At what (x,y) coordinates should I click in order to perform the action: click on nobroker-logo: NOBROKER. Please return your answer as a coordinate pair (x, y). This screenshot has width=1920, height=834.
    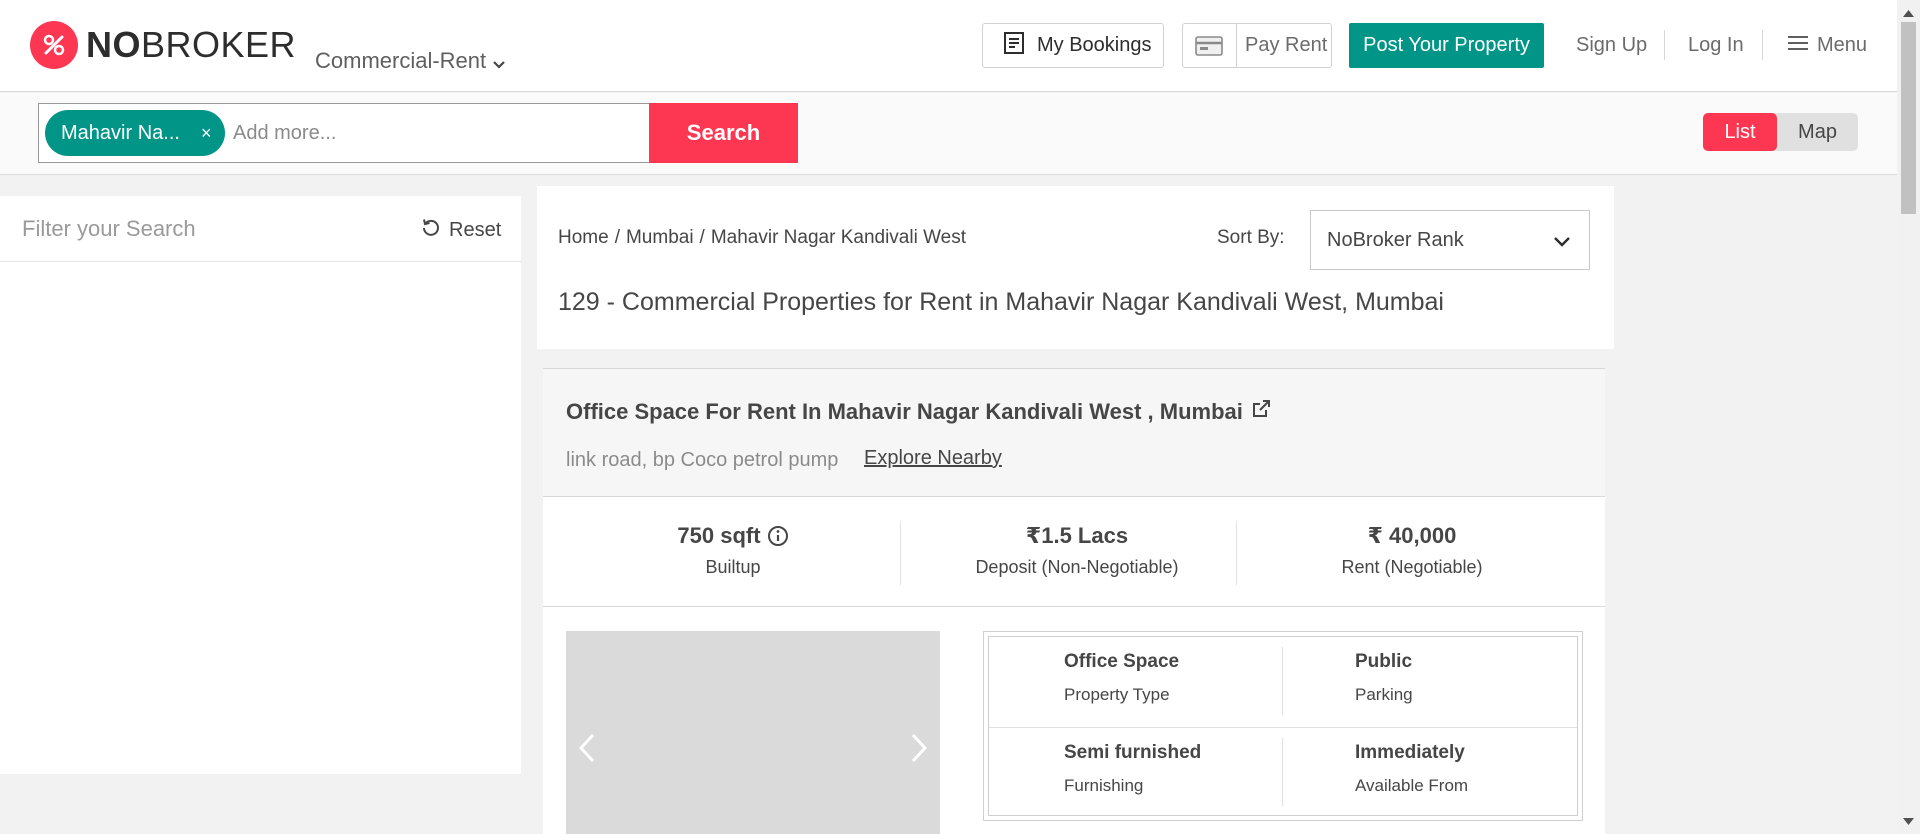
    Looking at the image, I should click on (163, 45).